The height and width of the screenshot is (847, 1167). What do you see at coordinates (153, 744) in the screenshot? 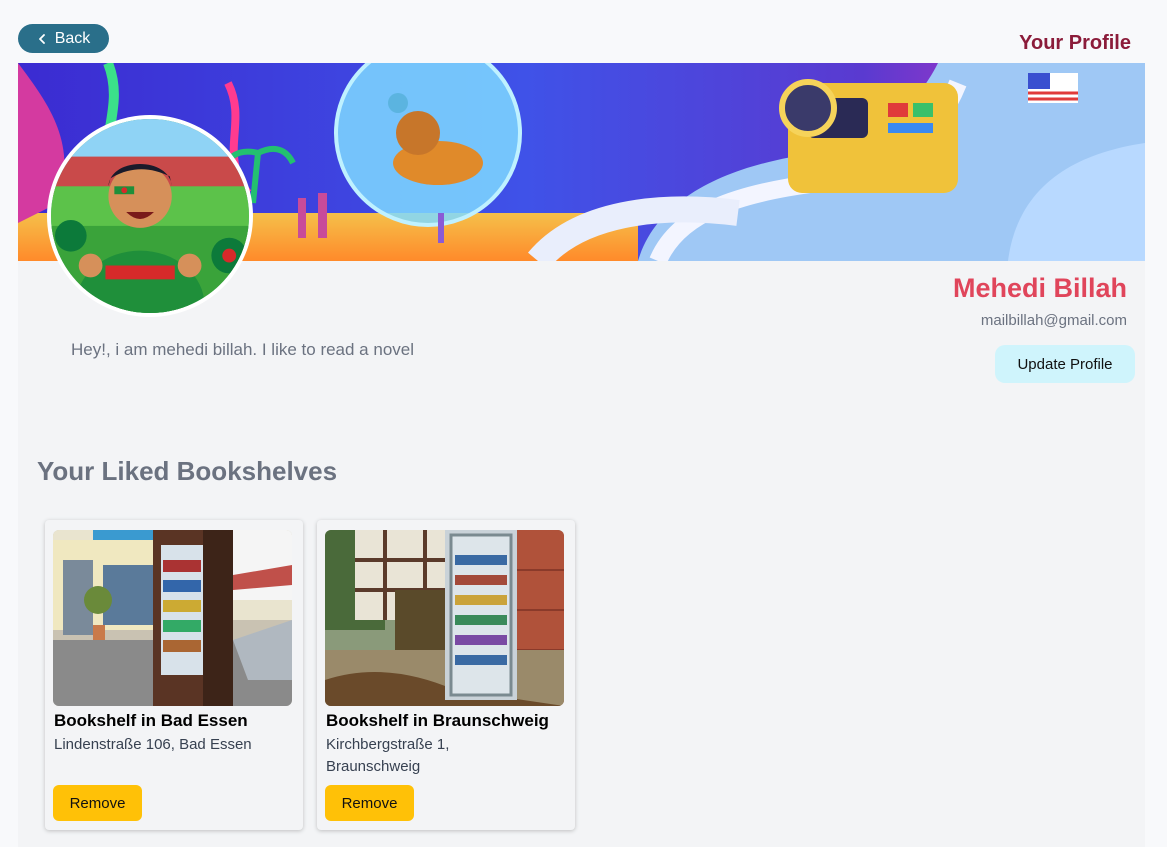
I see `bookshelf-address: Lindenstraße 106, Bad Essen` at bounding box center [153, 744].